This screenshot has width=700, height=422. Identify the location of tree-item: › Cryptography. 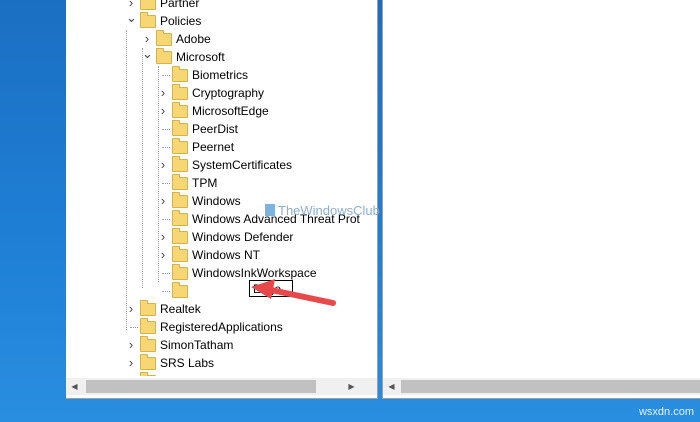
(213, 93).